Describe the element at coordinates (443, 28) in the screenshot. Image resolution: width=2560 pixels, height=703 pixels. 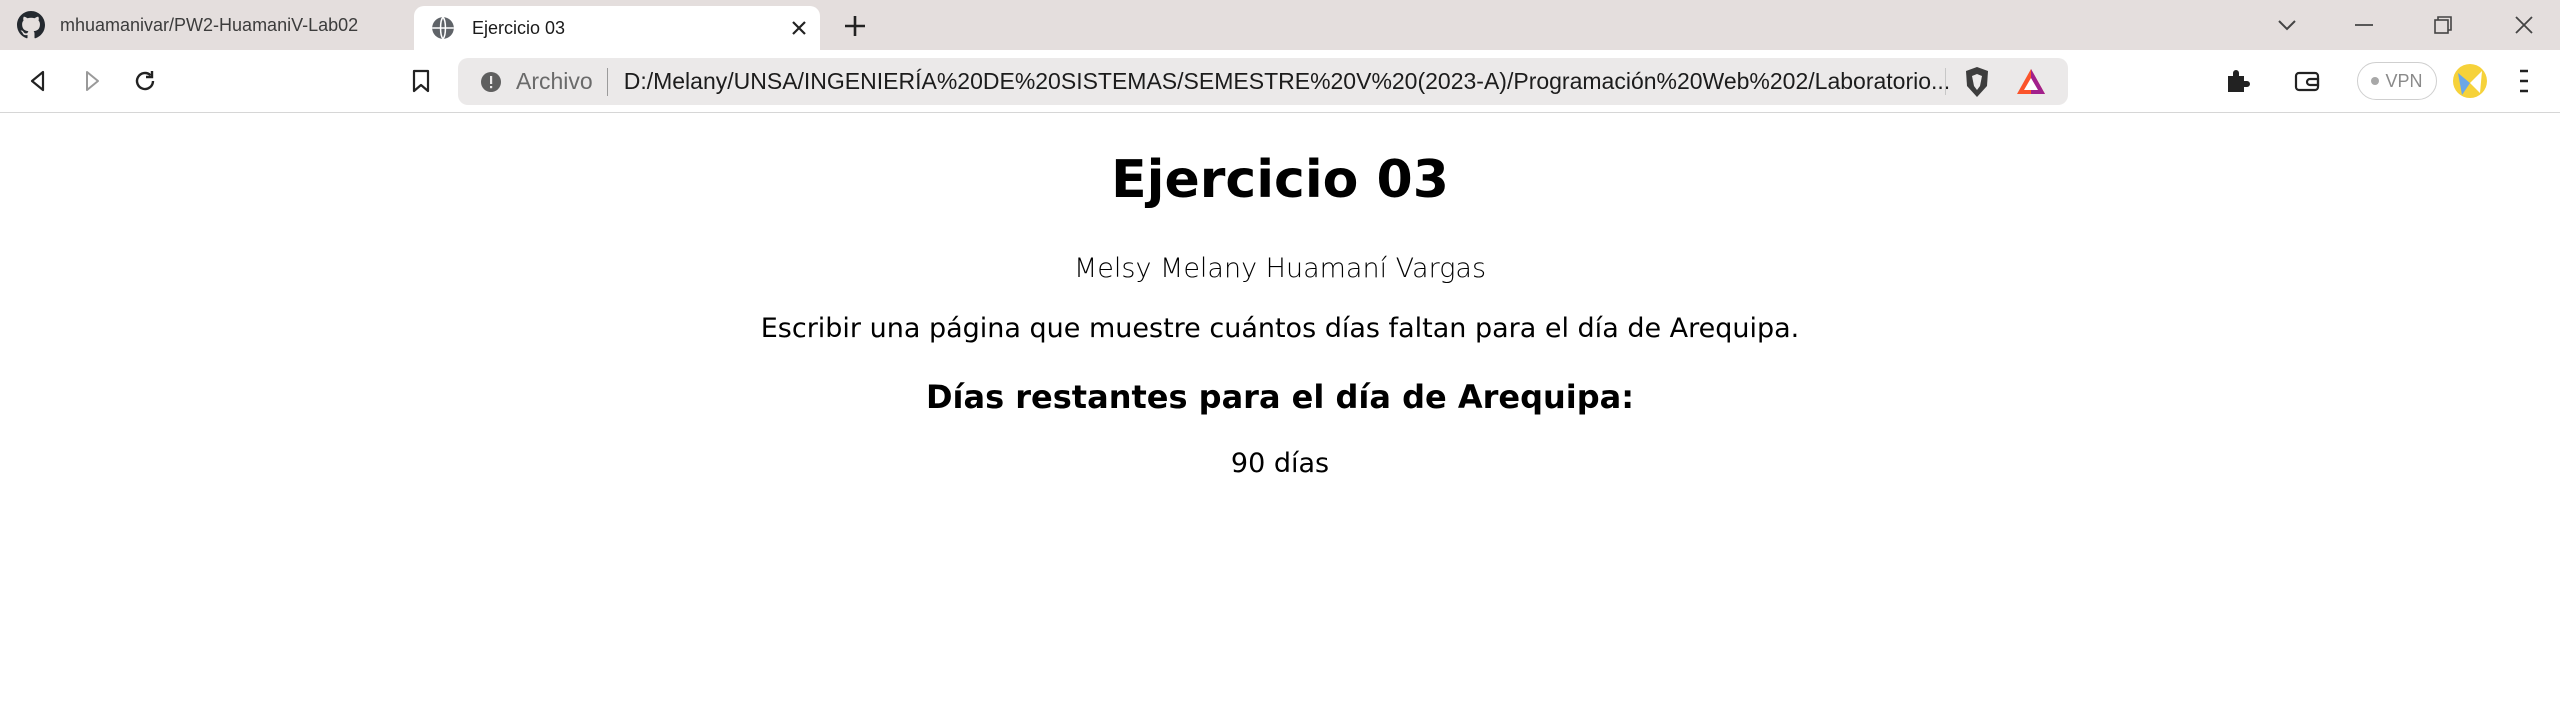
I see `globe-icon` at that location.